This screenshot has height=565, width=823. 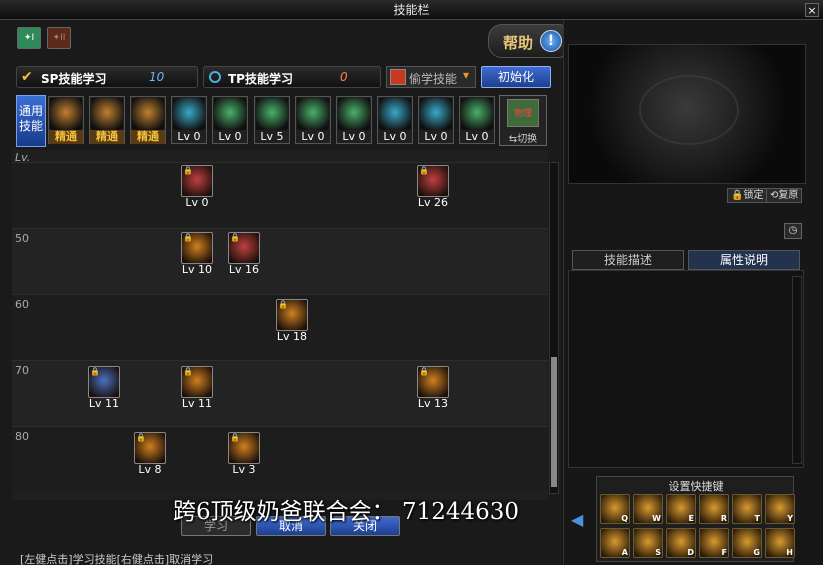 I want to click on skill-common-6: Lv 5, so click(x=272, y=120).